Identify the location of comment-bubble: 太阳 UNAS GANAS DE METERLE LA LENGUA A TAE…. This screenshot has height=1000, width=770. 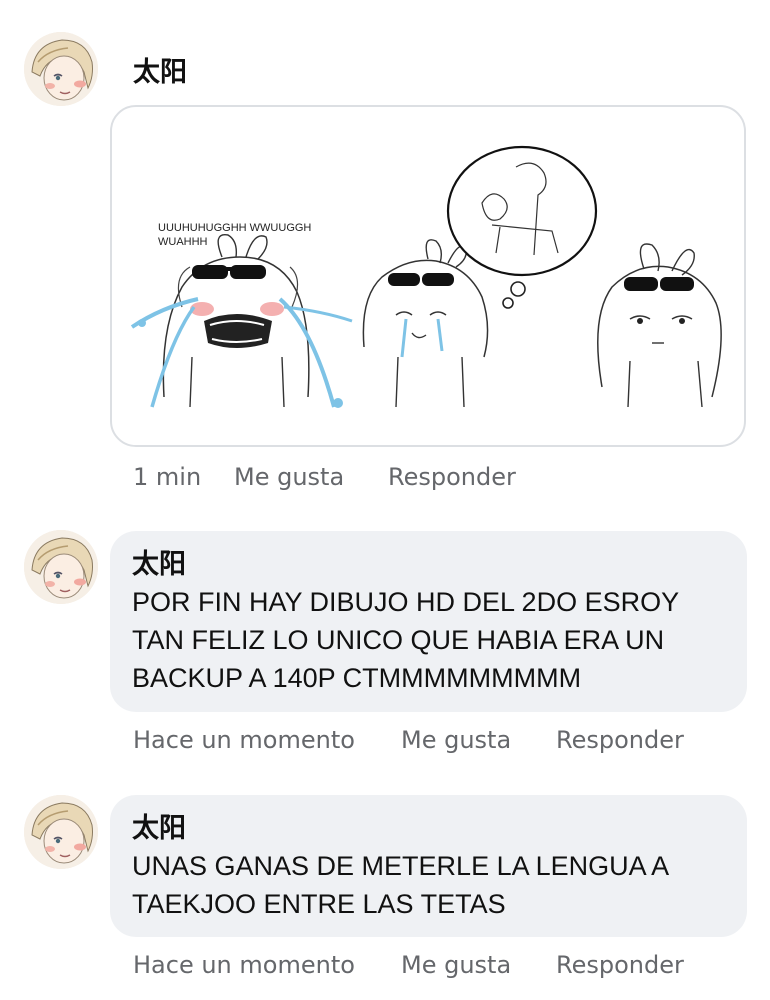
(428, 866).